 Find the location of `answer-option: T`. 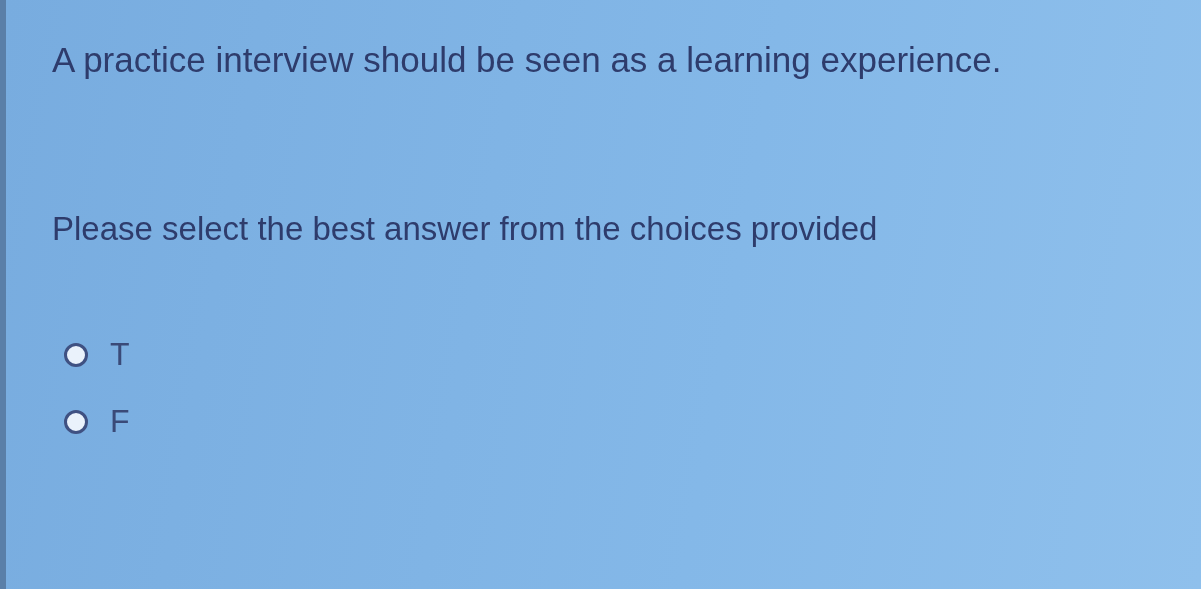

answer-option: T is located at coordinates (97, 354).